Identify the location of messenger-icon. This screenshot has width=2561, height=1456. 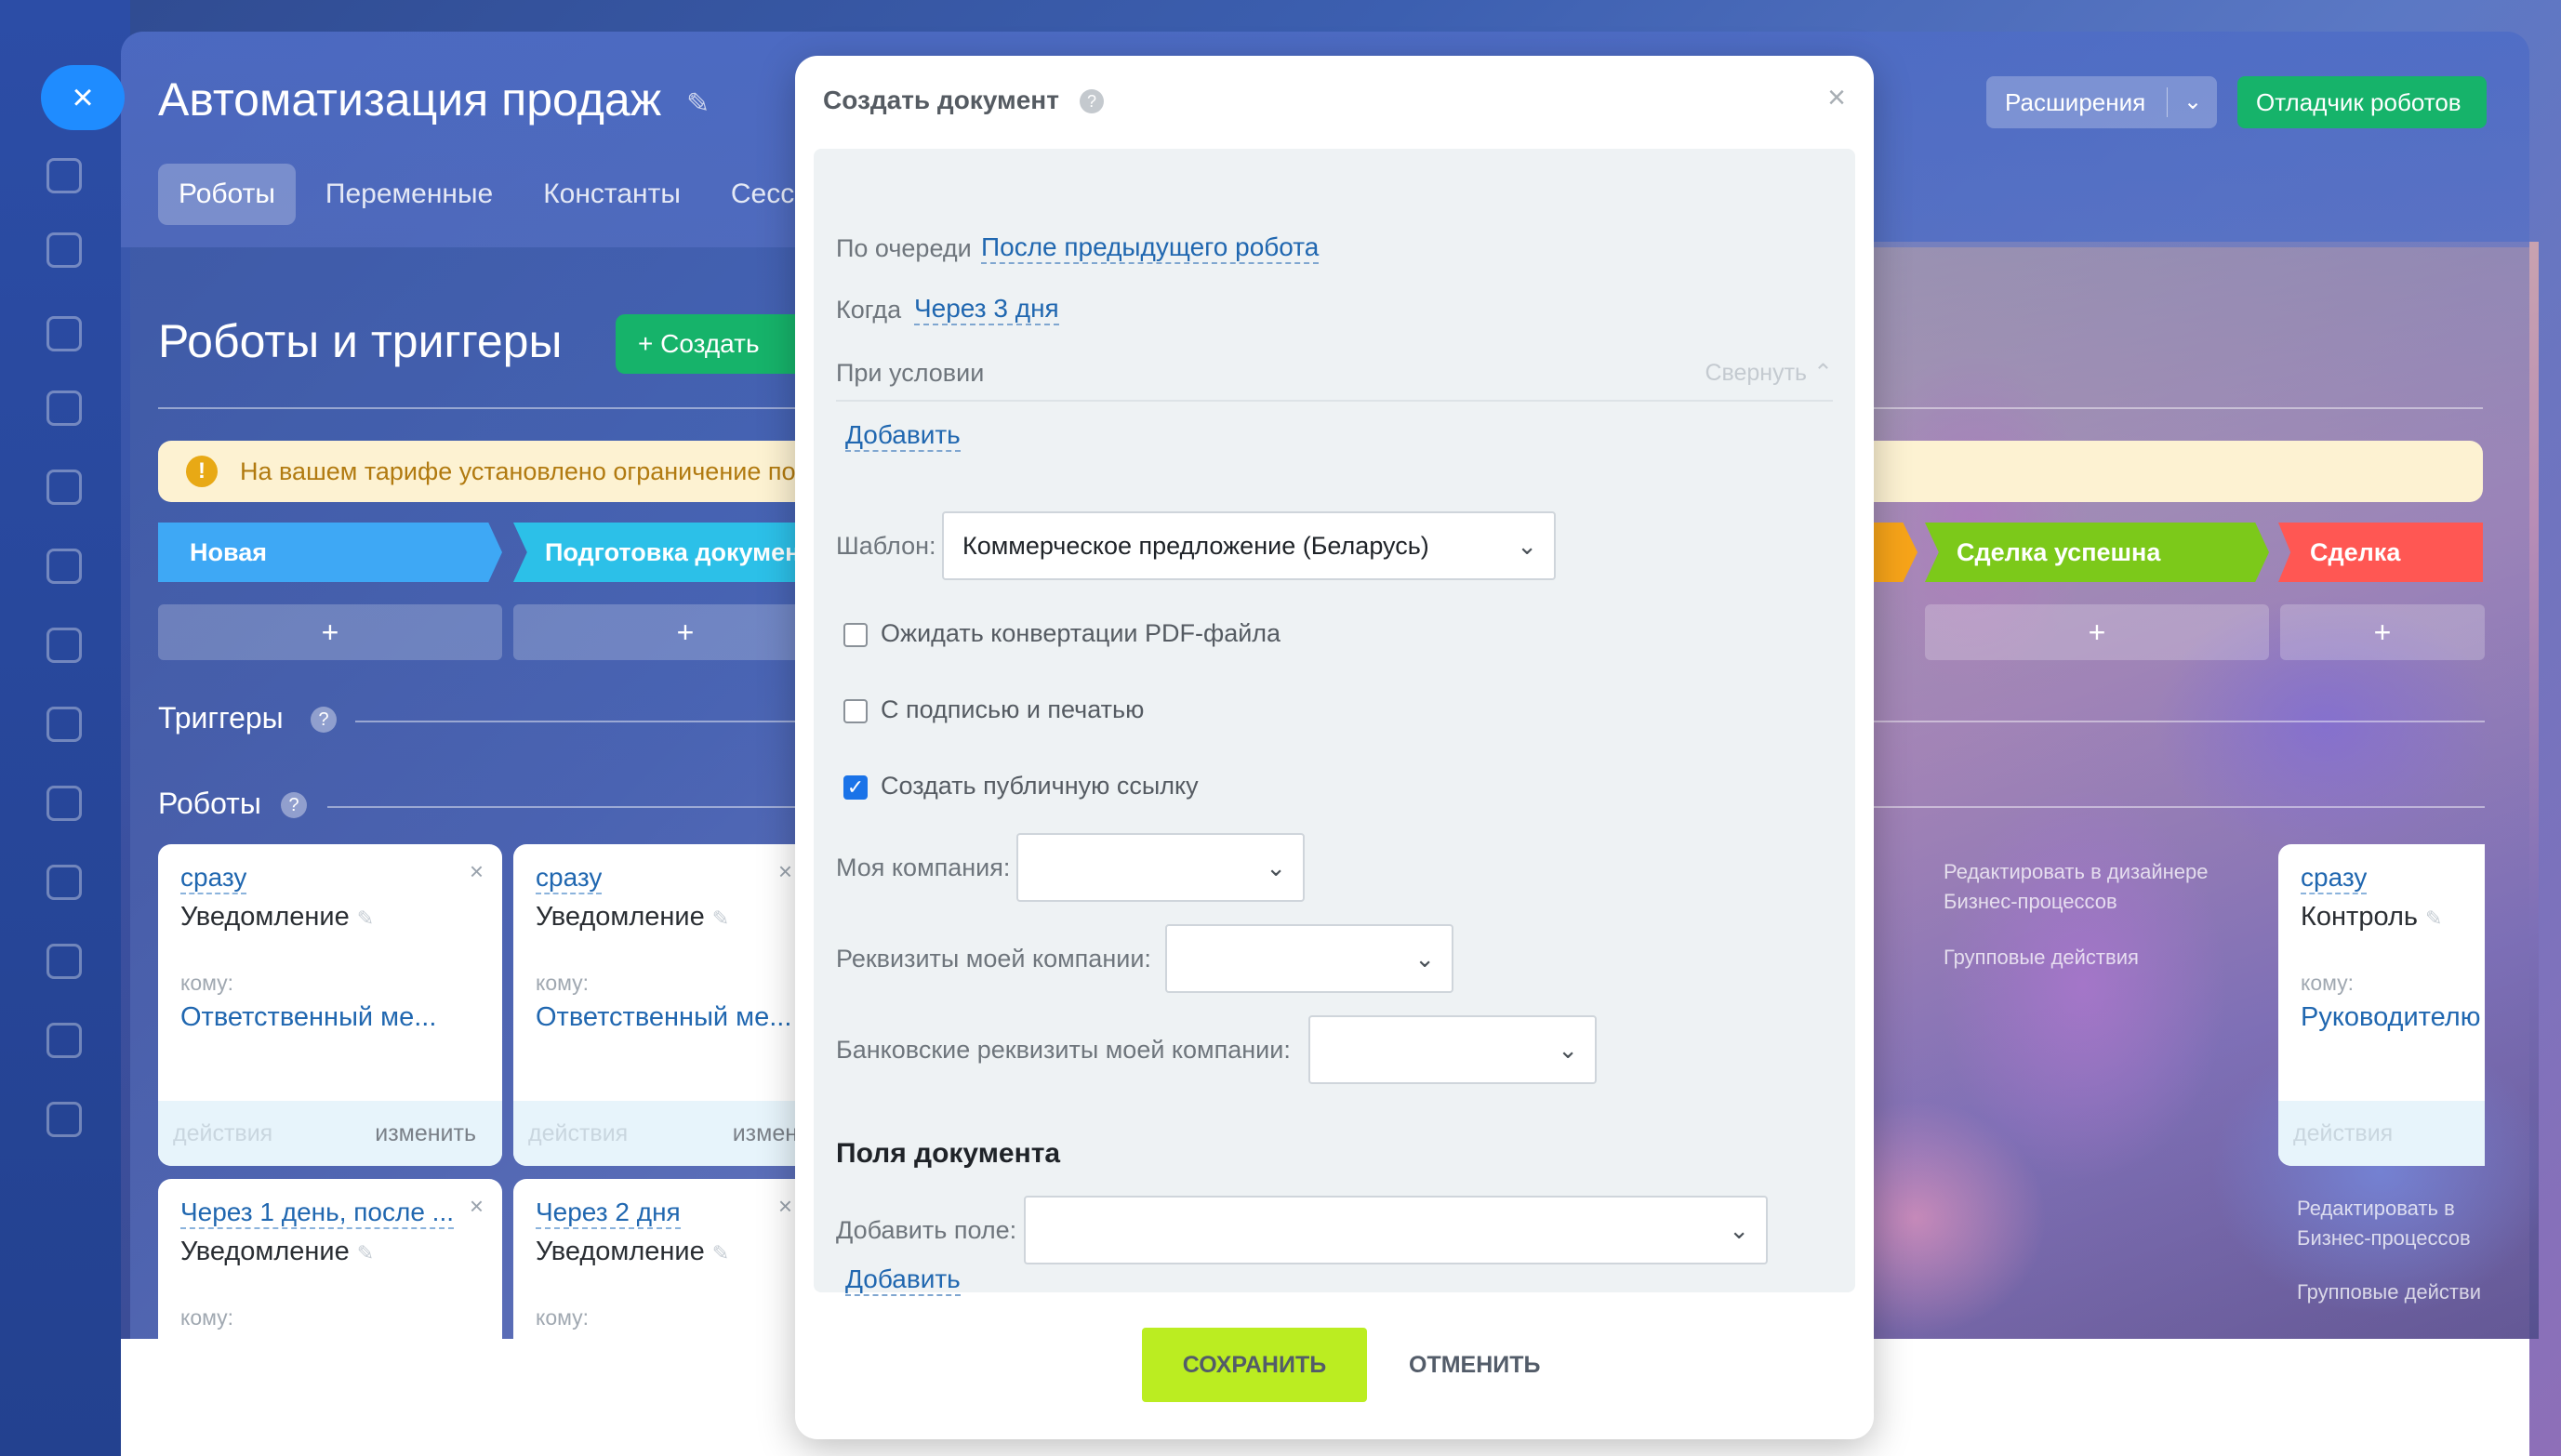
(64, 250).